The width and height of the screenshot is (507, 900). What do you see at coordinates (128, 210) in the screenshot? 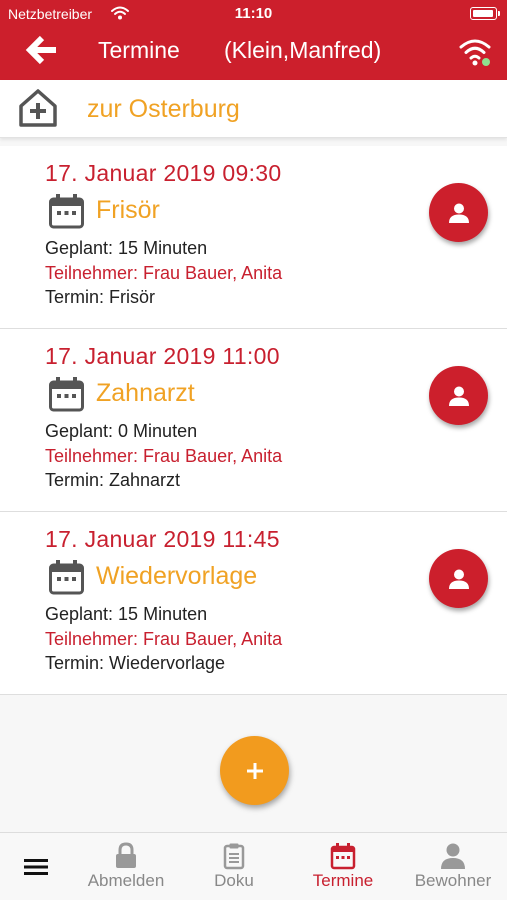
I see `appointment-title: Frisör` at bounding box center [128, 210].